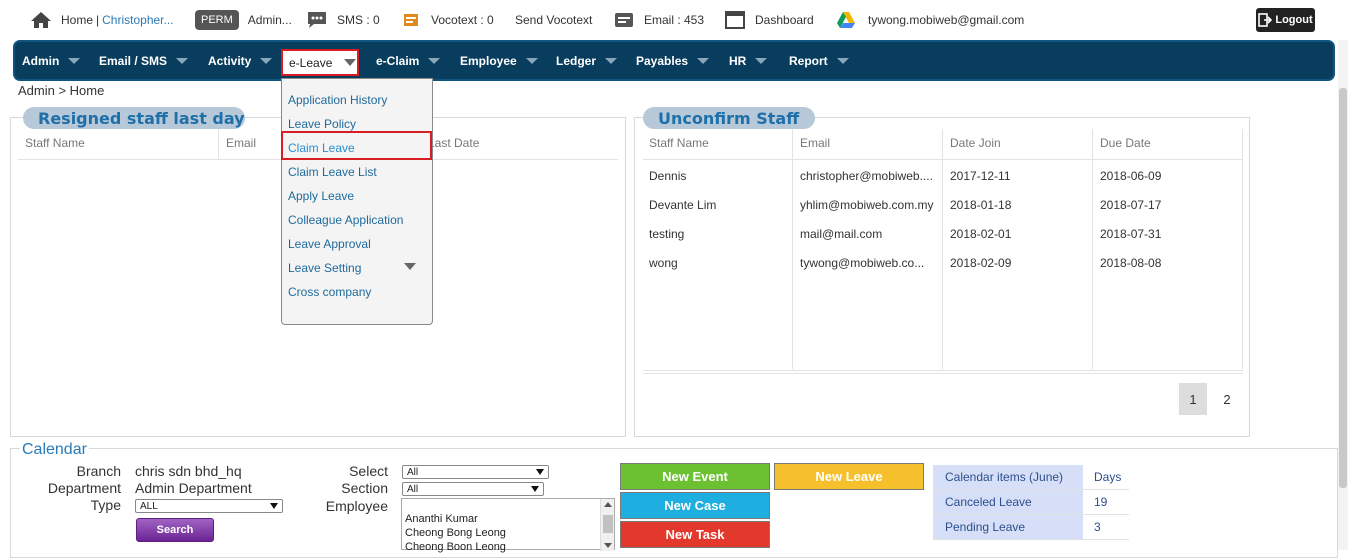 This screenshot has height=558, width=1348. Describe the element at coordinates (329, 292) in the screenshot. I see `menu-item-cross-company: Cross company` at that location.